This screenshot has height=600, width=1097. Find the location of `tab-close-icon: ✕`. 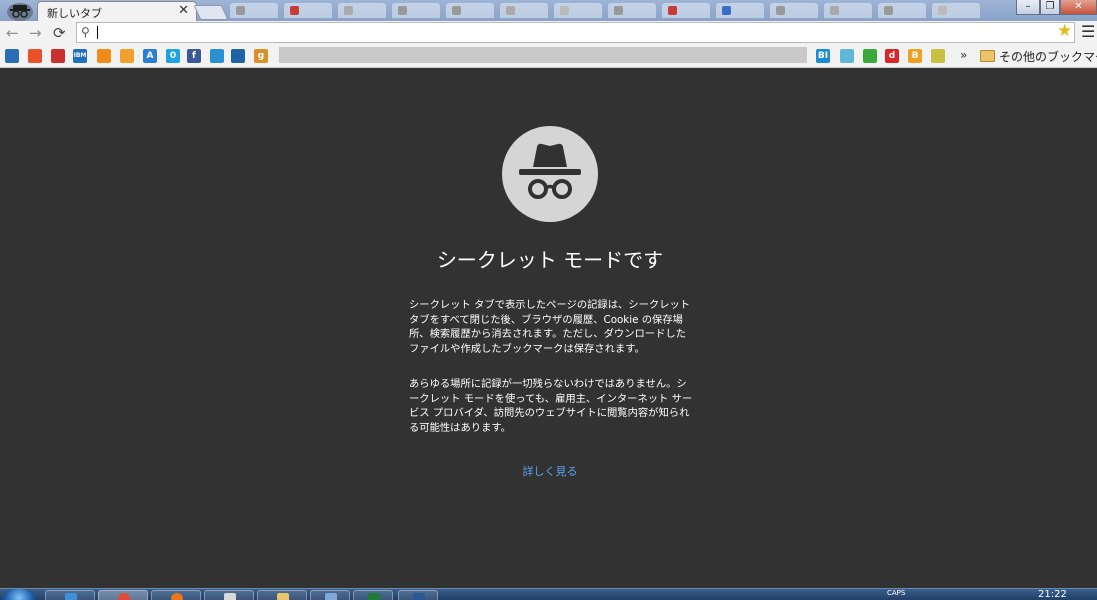

tab-close-icon: ✕ is located at coordinates (183, 10).